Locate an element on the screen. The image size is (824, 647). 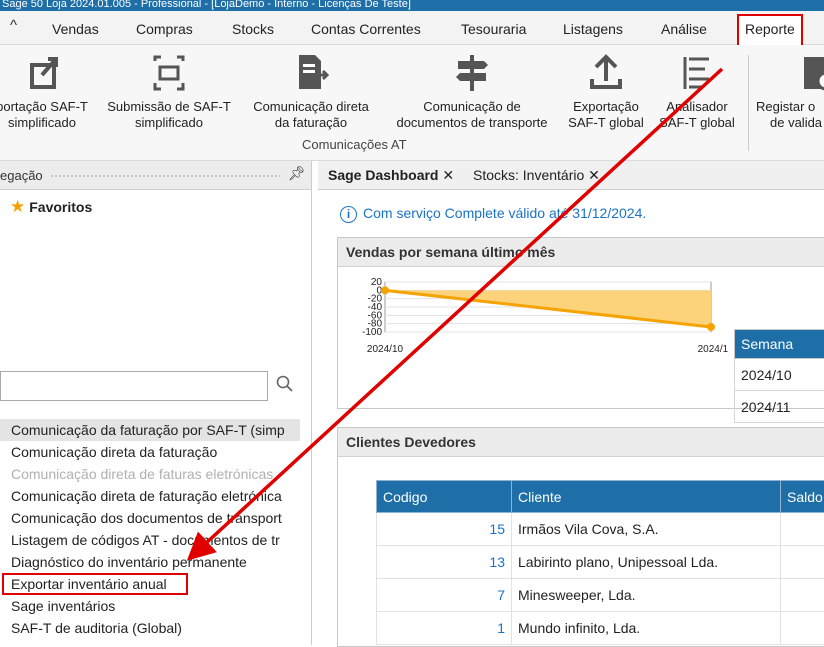
tab-sage-dashboard: Sage Dashboard ✕ is located at coordinates (391, 175).